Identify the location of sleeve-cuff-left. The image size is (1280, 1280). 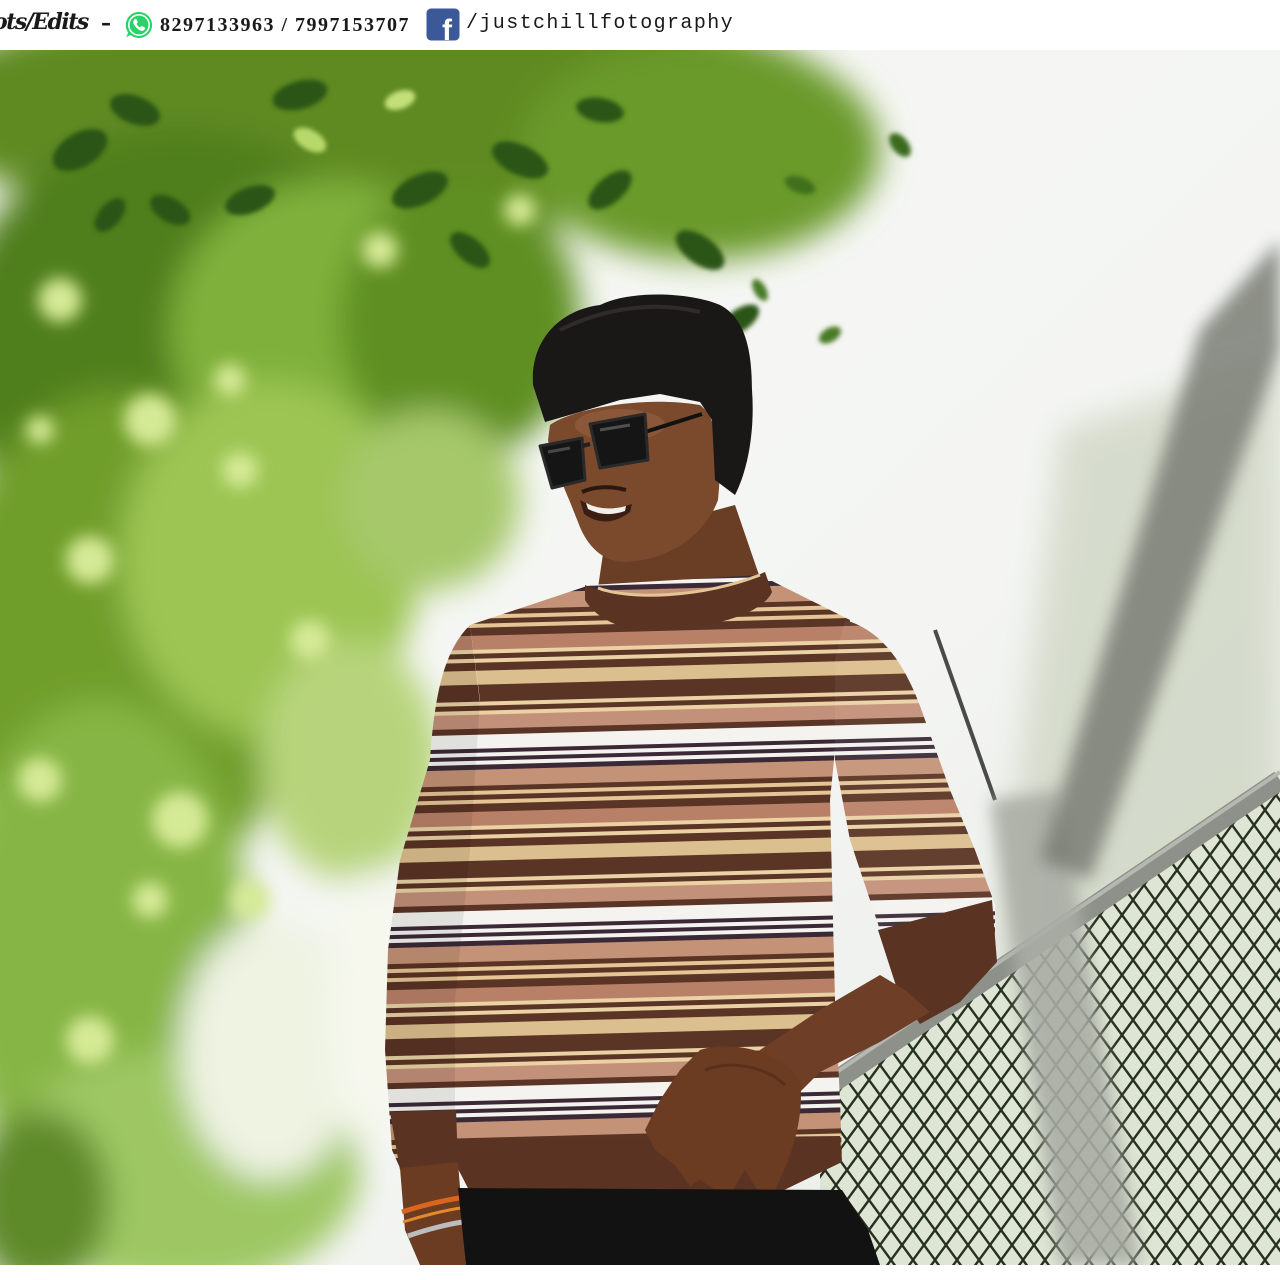
(424, 1140).